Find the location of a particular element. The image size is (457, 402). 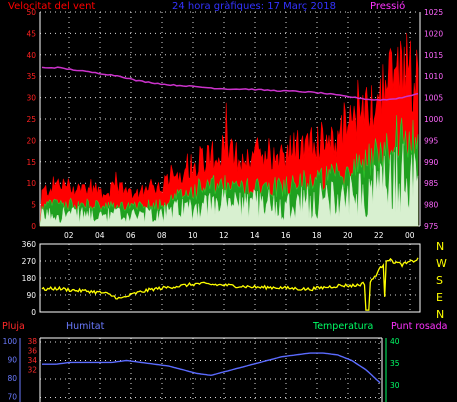

bottom-panel-grid is located at coordinates (203, 369).